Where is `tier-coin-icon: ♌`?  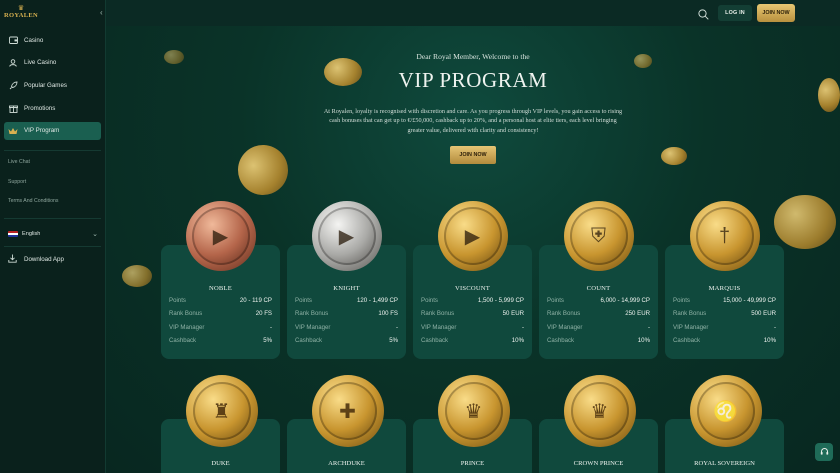
tier-coin-icon: ♌ is located at coordinates (725, 411).